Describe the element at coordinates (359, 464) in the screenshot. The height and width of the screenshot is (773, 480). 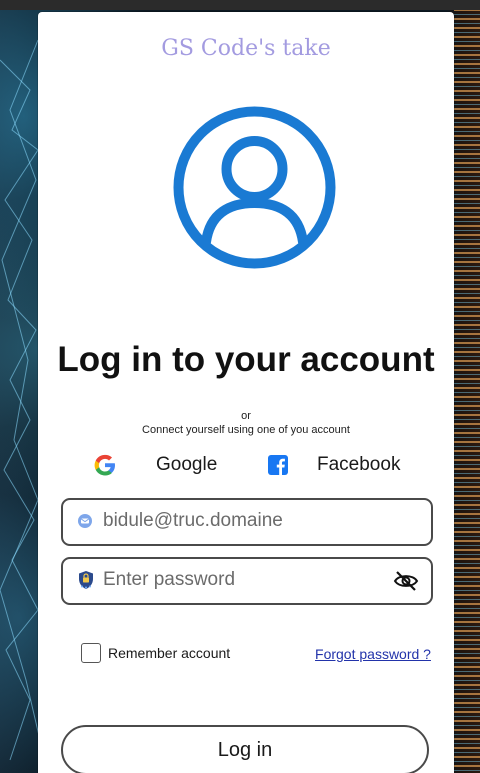
I see `facebook-label: Facebook` at that location.